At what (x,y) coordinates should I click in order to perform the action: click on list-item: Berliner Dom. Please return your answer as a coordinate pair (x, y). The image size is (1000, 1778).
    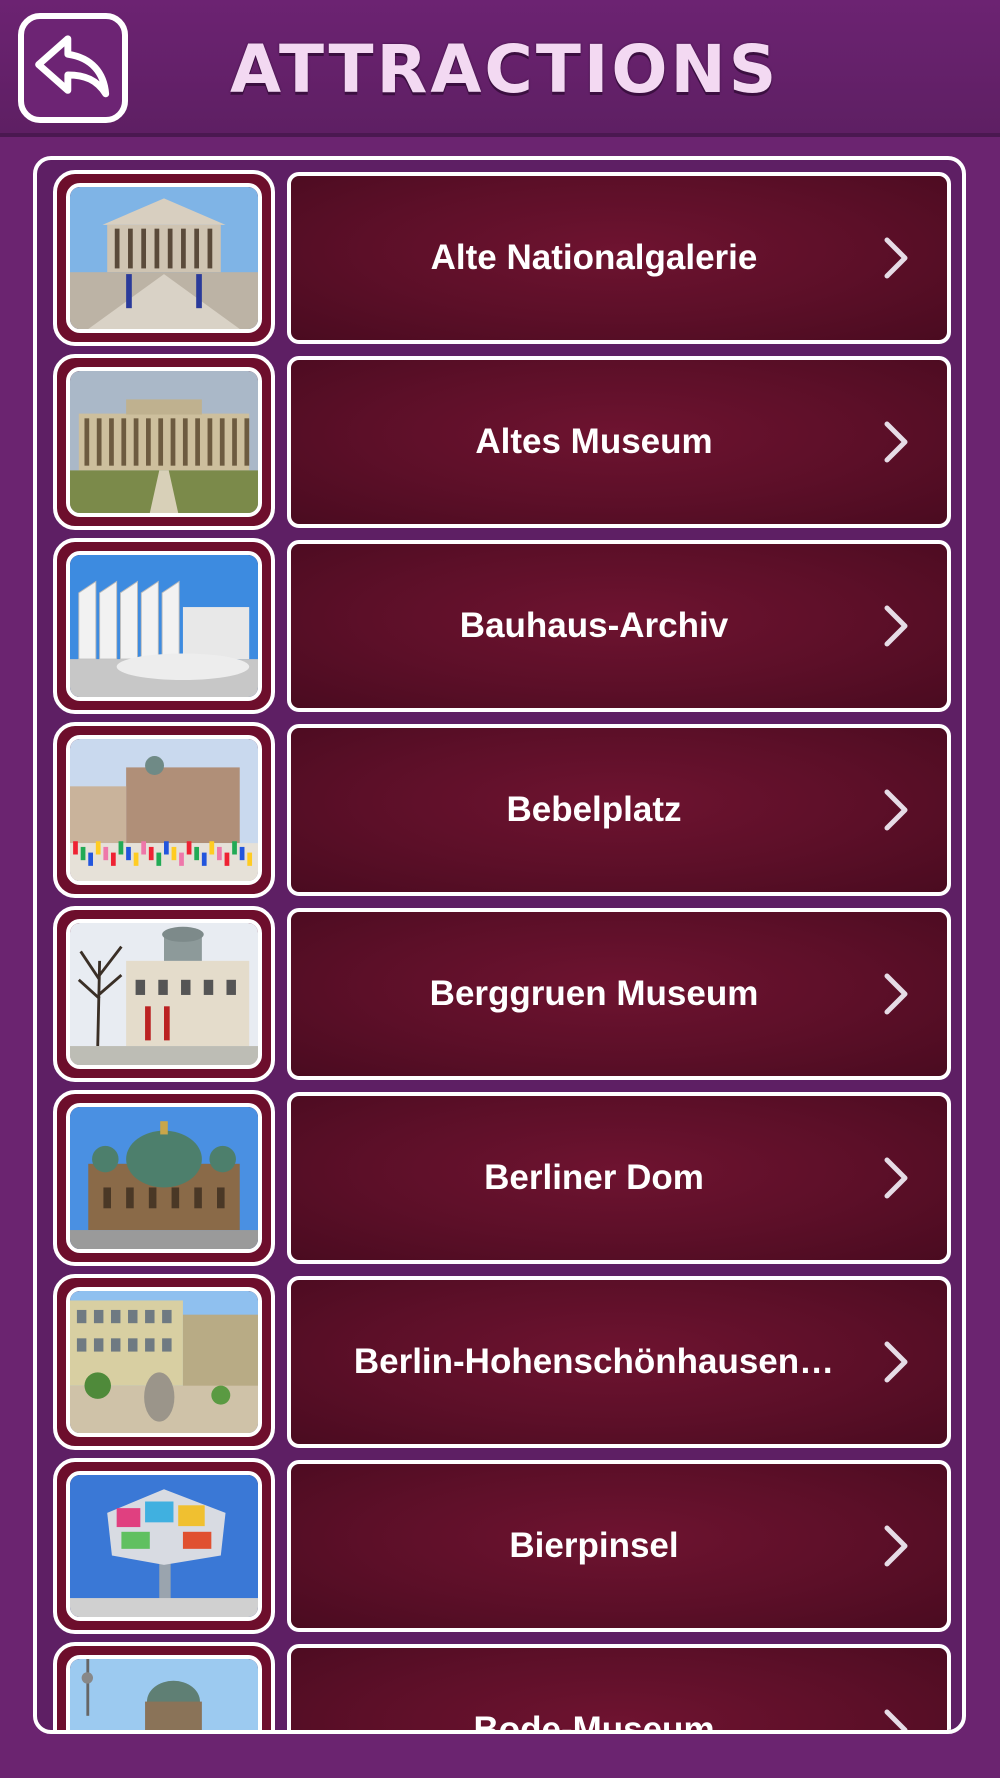
    Looking at the image, I should click on (499, 1173).